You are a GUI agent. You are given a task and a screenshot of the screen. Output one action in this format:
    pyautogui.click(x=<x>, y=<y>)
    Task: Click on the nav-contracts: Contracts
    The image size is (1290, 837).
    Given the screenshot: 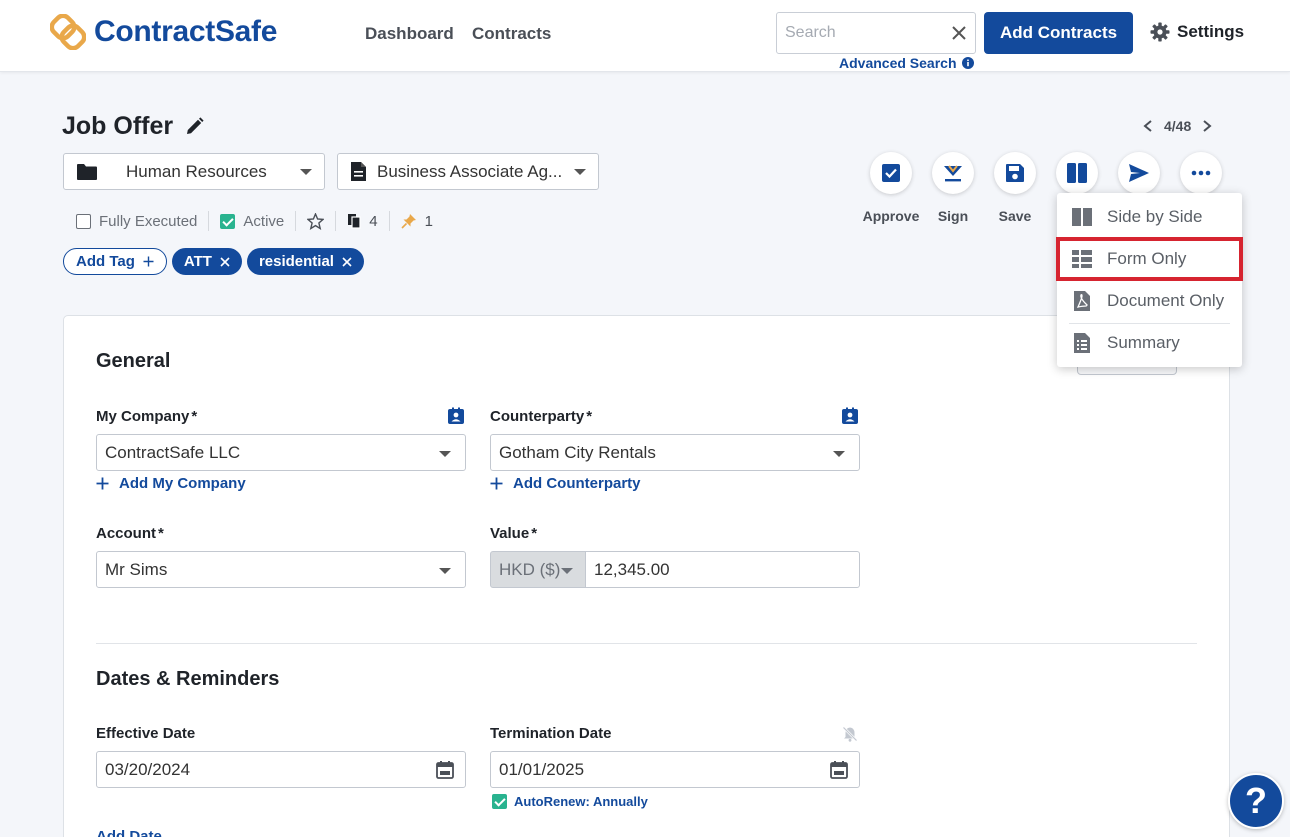 What is the action you would take?
    pyautogui.click(x=511, y=34)
    